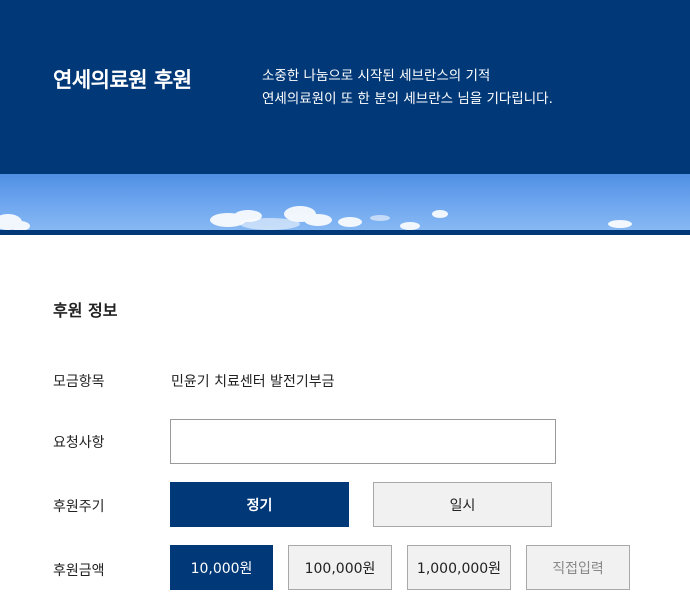  I want to click on period-option-onetime-button: 일시, so click(462, 504).